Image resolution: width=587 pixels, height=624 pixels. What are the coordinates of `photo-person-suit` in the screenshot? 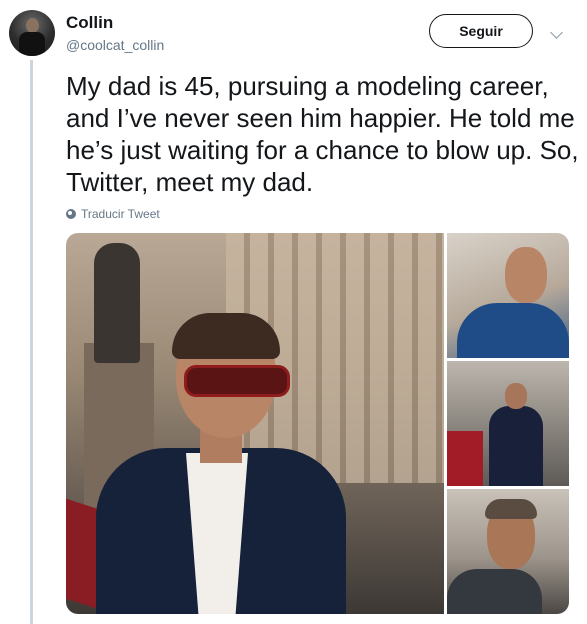 It's located at (516, 446).